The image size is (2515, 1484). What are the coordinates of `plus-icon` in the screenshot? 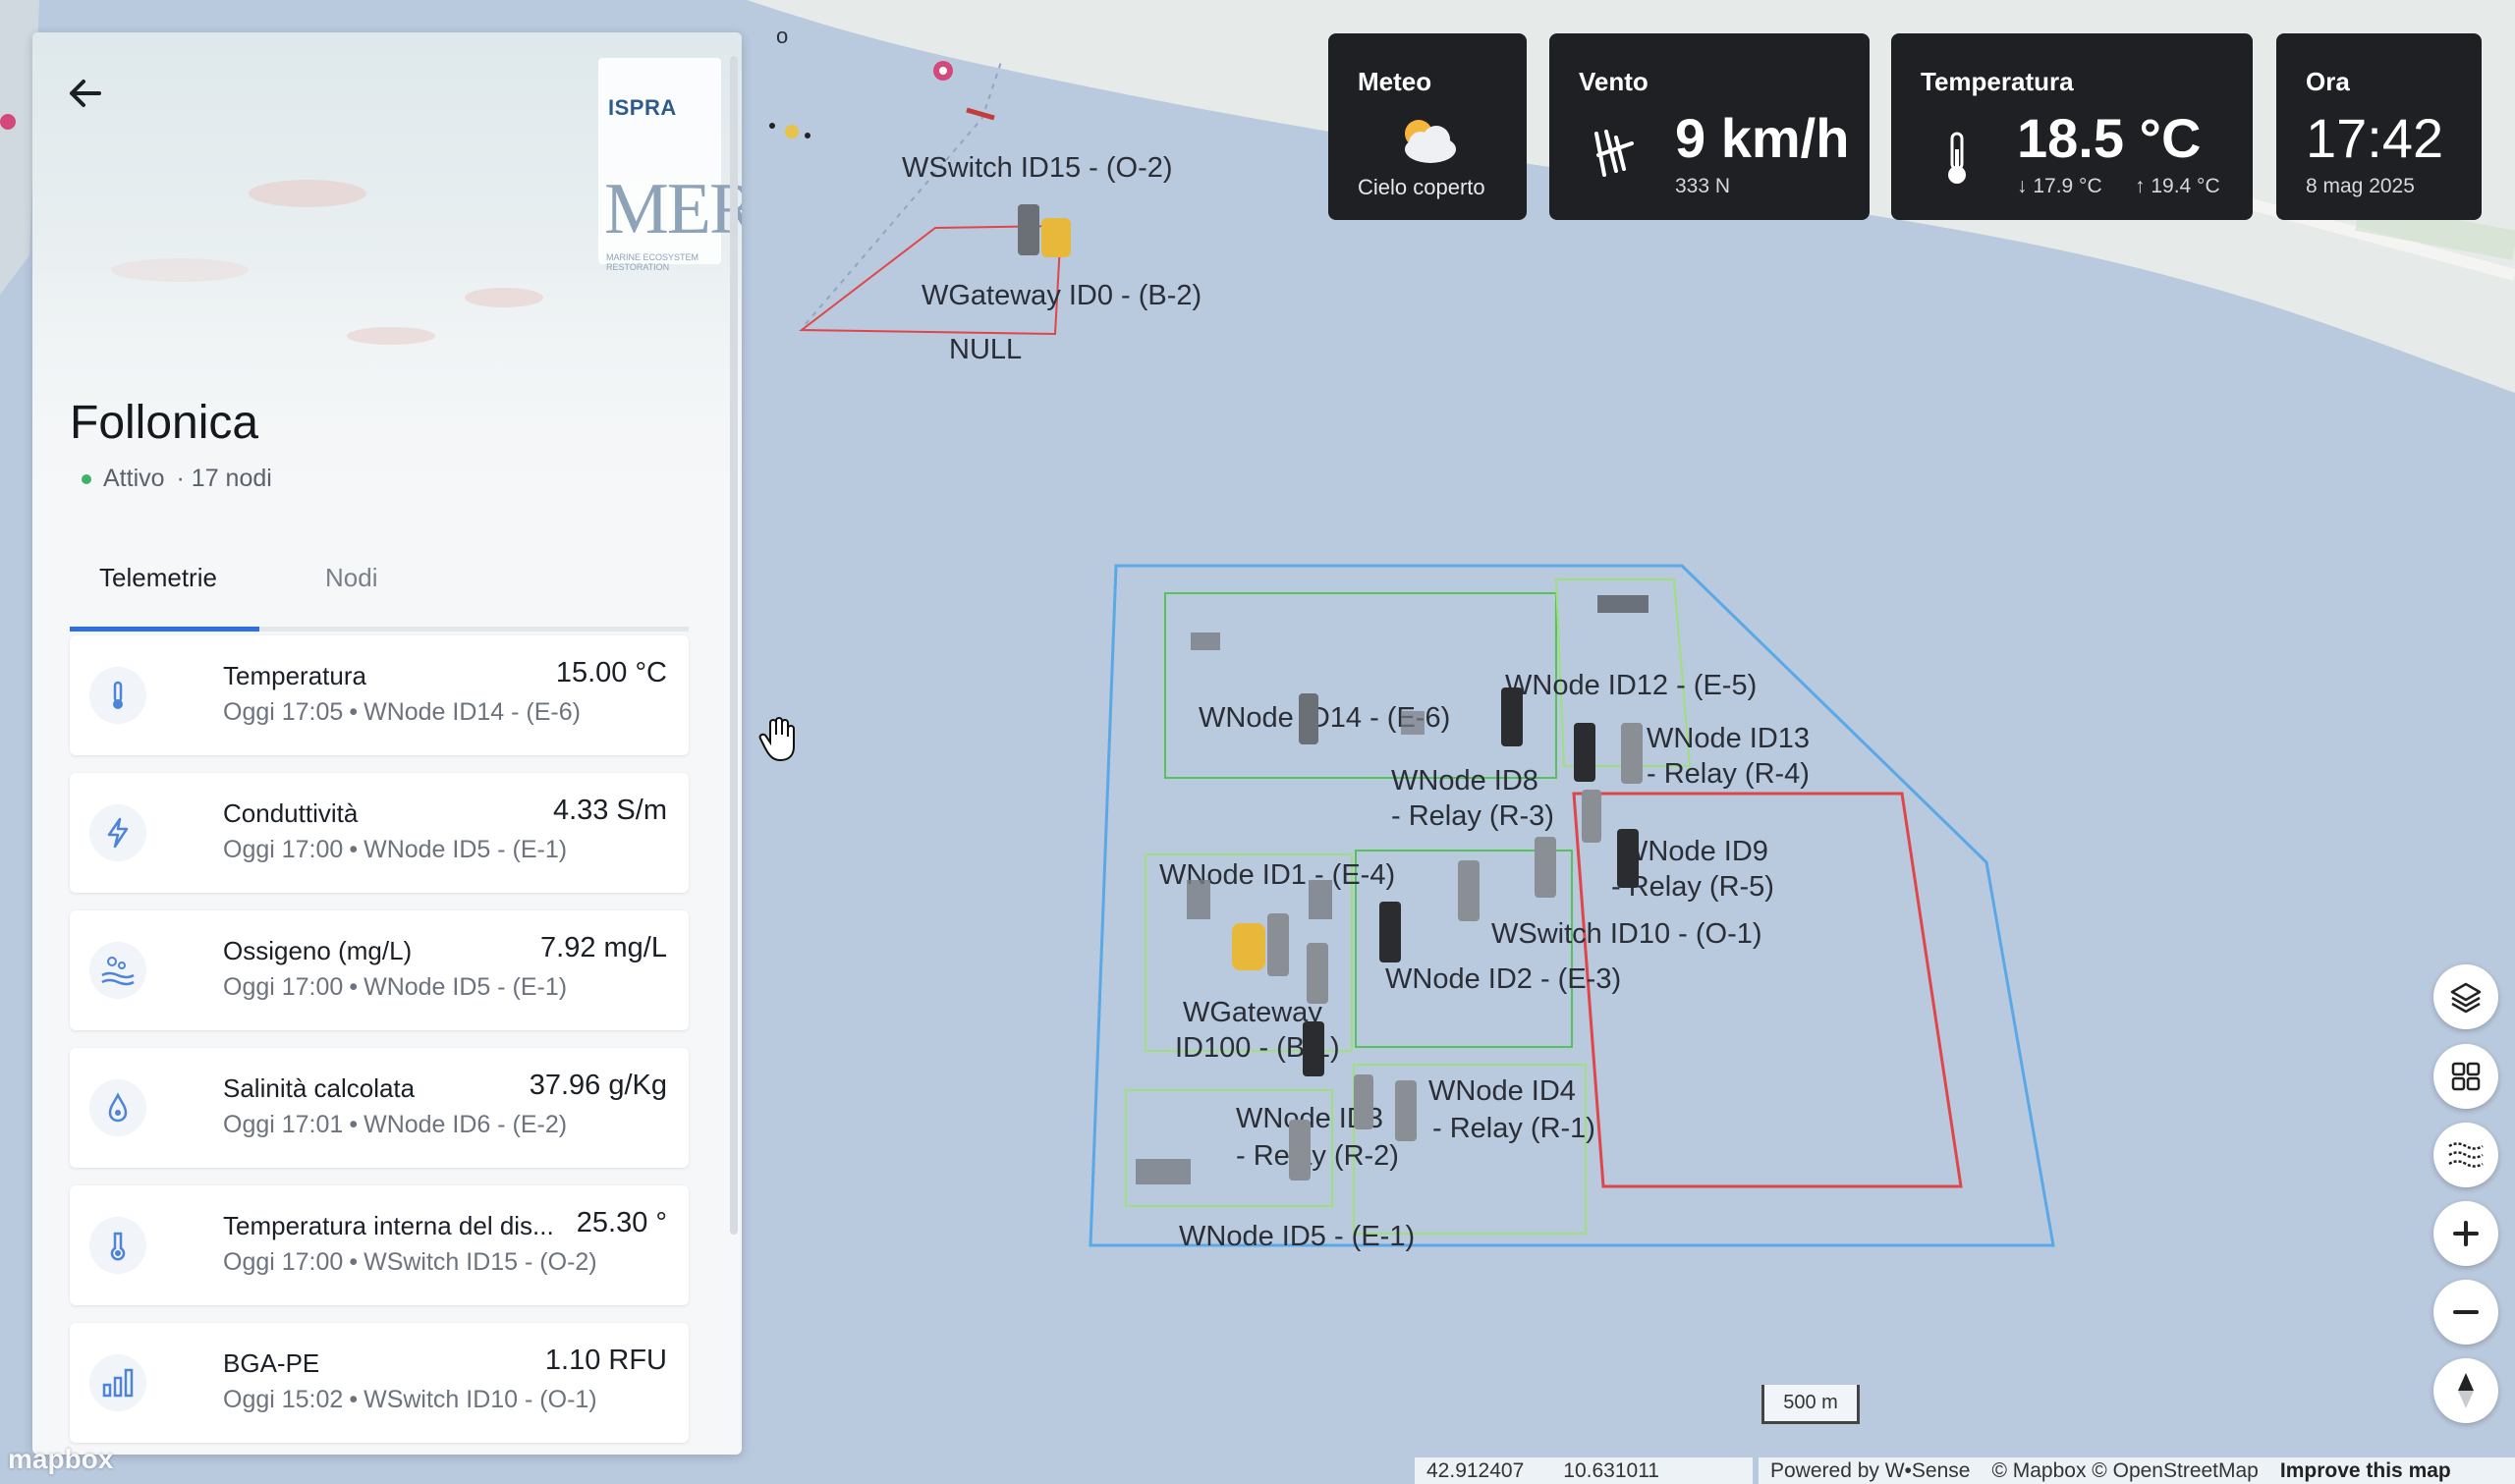 It's located at (2466, 1233).